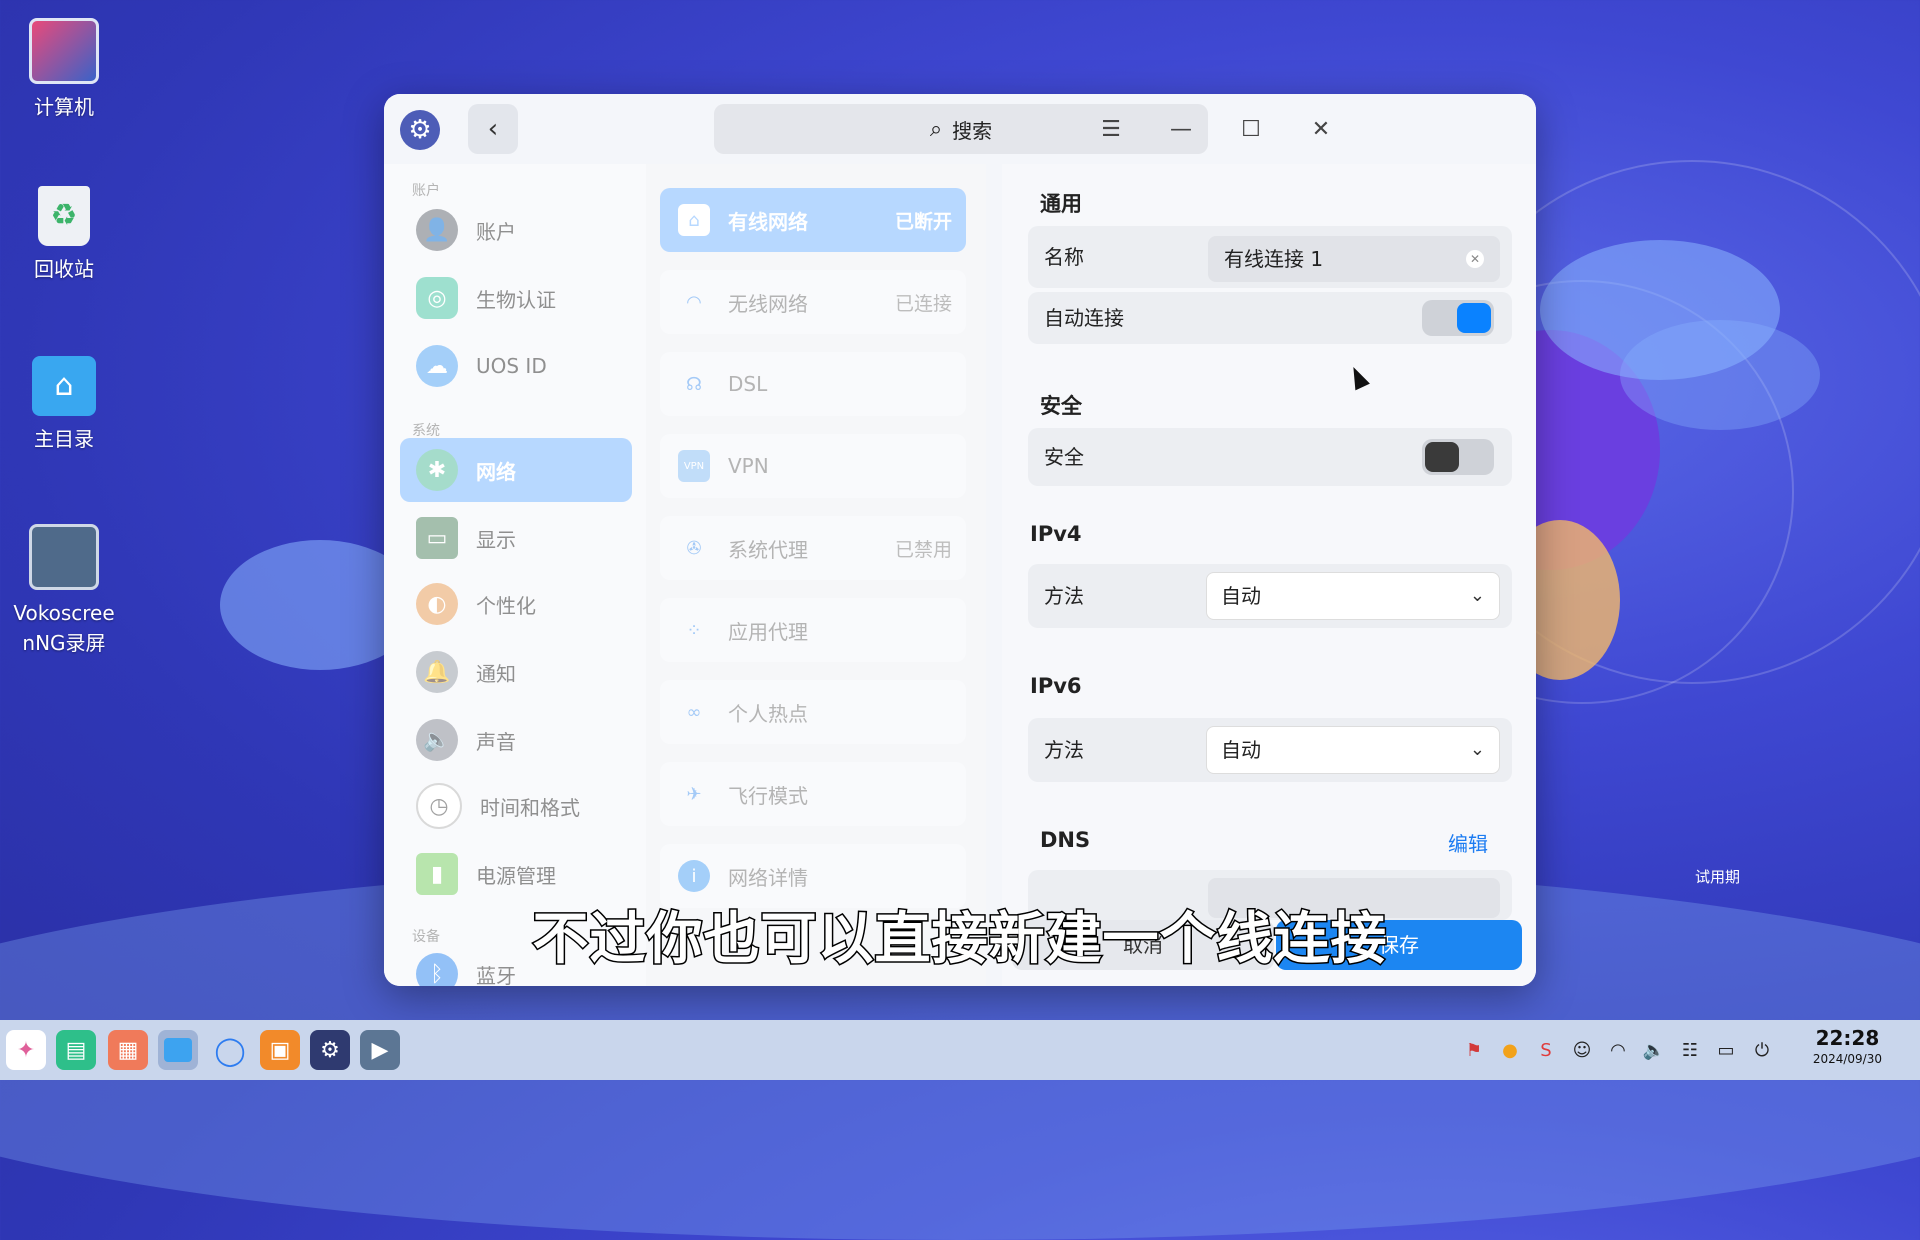  Describe the element at coordinates (64, 216) in the screenshot. I see `trash-icon: ♻` at that location.